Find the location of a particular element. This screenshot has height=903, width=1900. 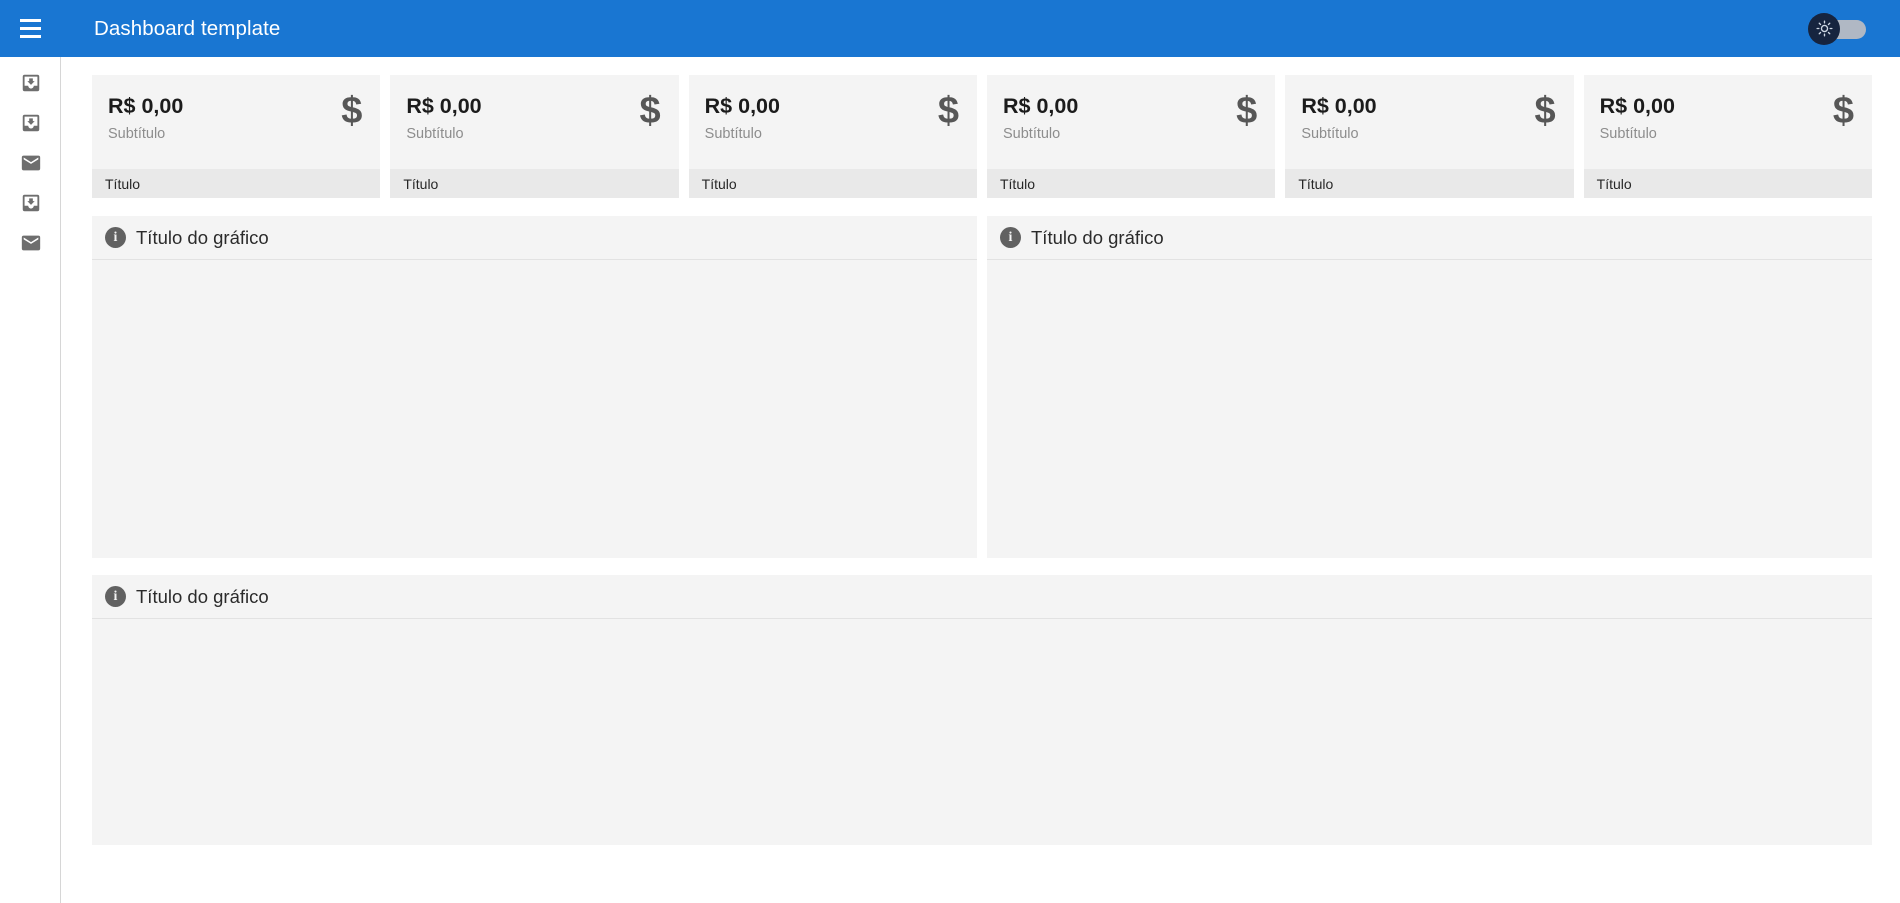

page-title: Dashboard template is located at coordinates (187, 28).